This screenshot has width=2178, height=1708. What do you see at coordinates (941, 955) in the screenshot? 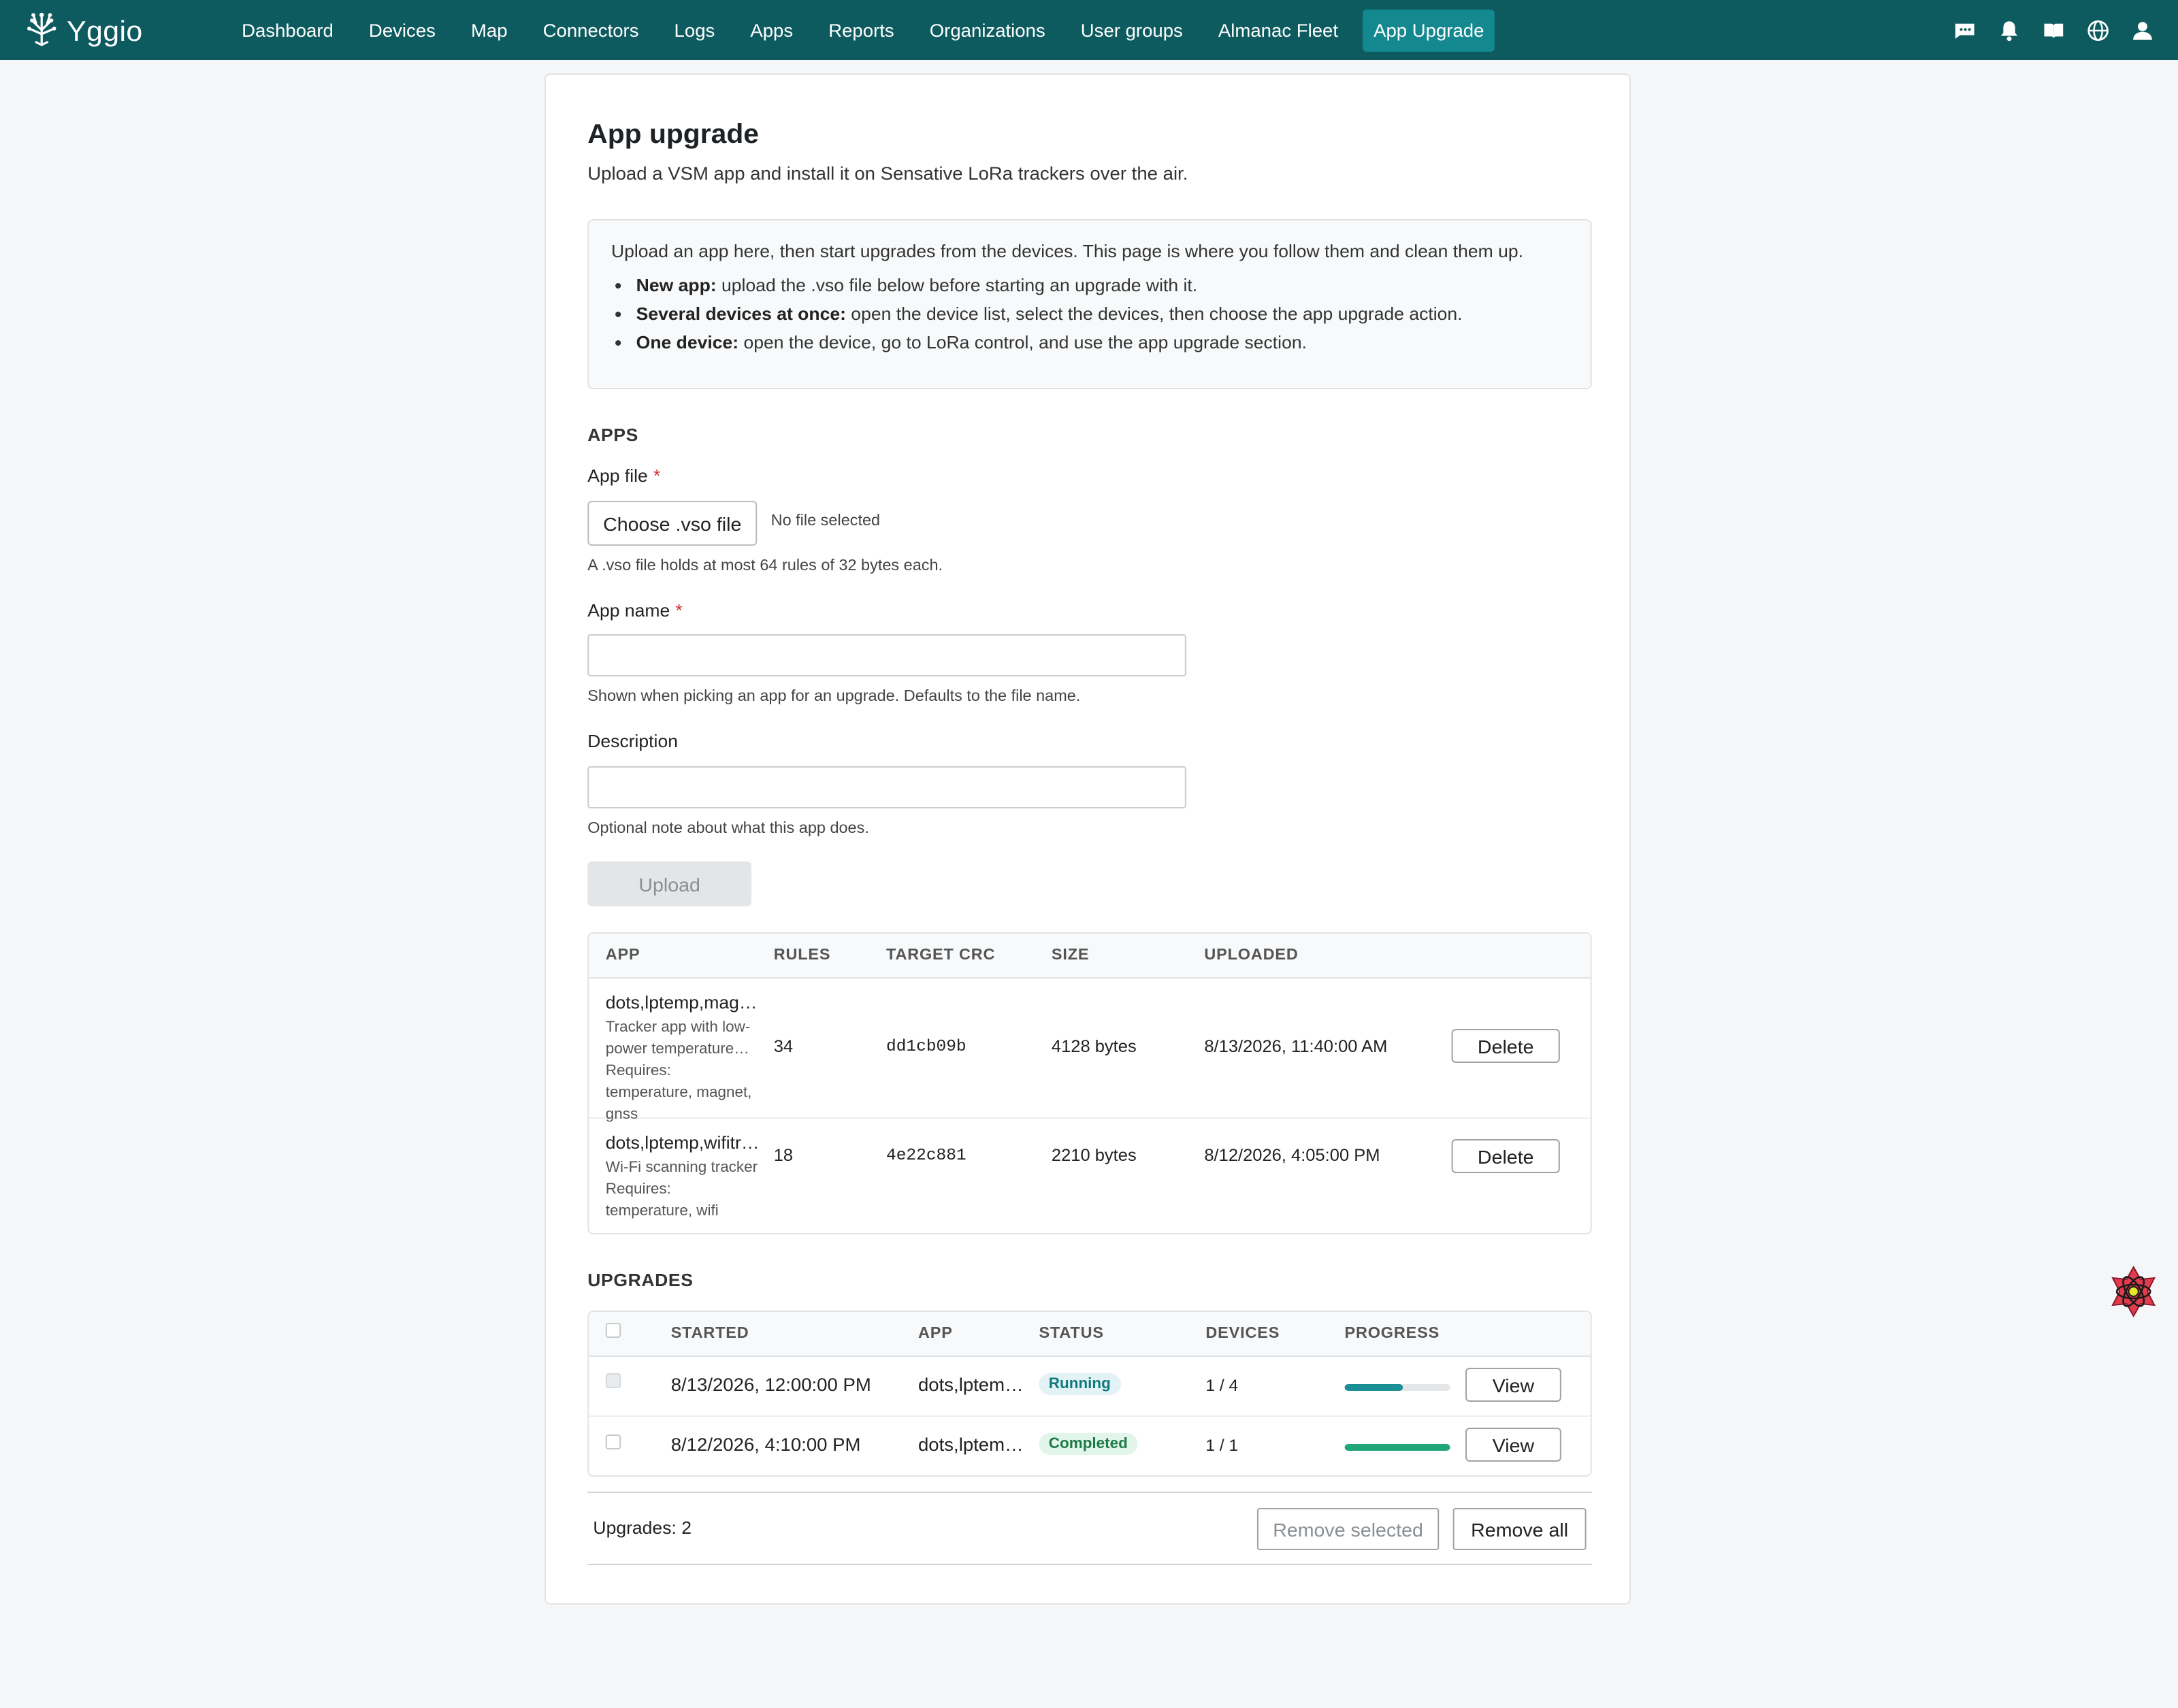
I see `col-header-target-crc: TARGET CRC` at bounding box center [941, 955].